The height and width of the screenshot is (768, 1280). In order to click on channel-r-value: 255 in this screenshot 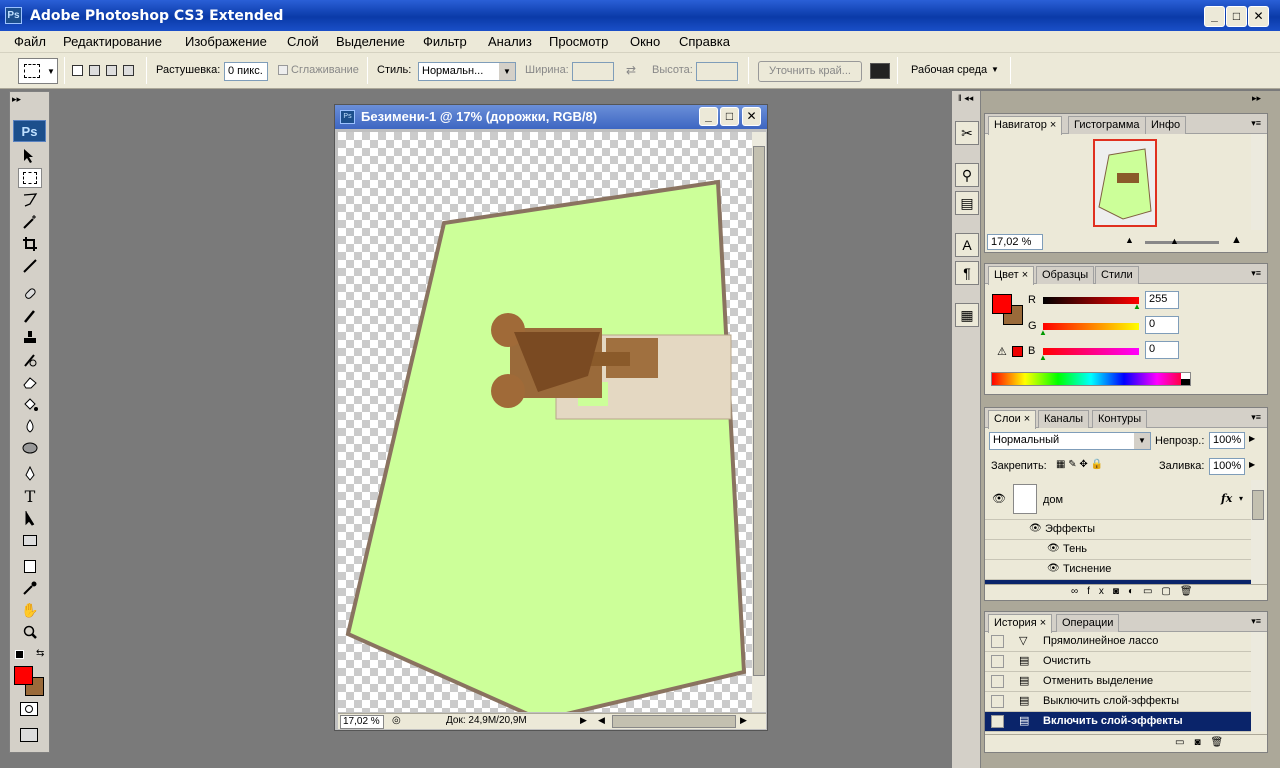, I will do `click(1162, 300)`.